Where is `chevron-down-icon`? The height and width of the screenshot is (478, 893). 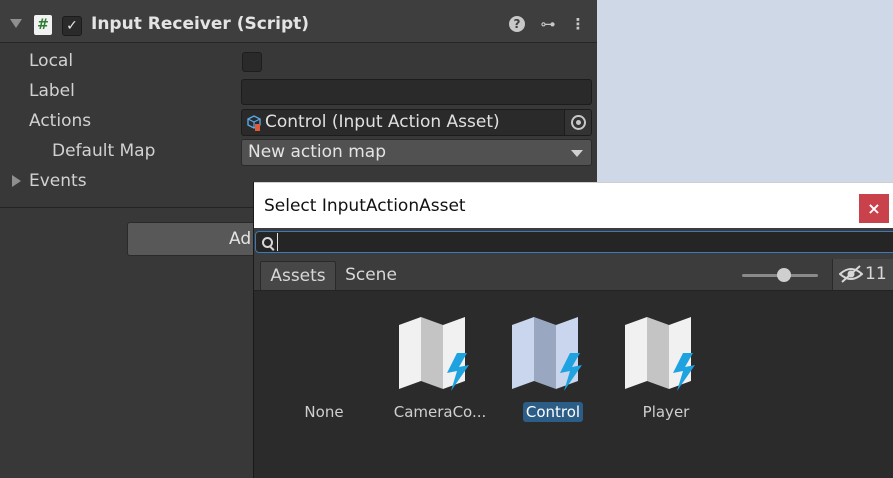
chevron-down-icon is located at coordinates (577, 153).